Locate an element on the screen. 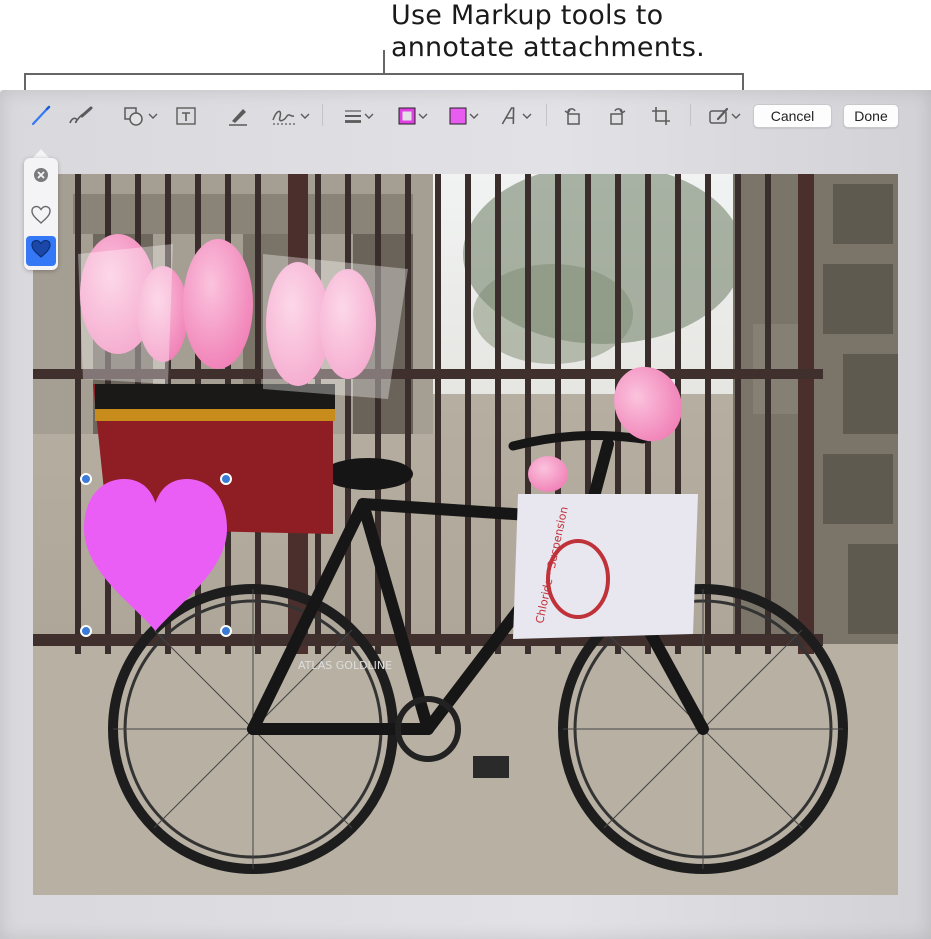  draw-button is located at coordinates (81, 116).